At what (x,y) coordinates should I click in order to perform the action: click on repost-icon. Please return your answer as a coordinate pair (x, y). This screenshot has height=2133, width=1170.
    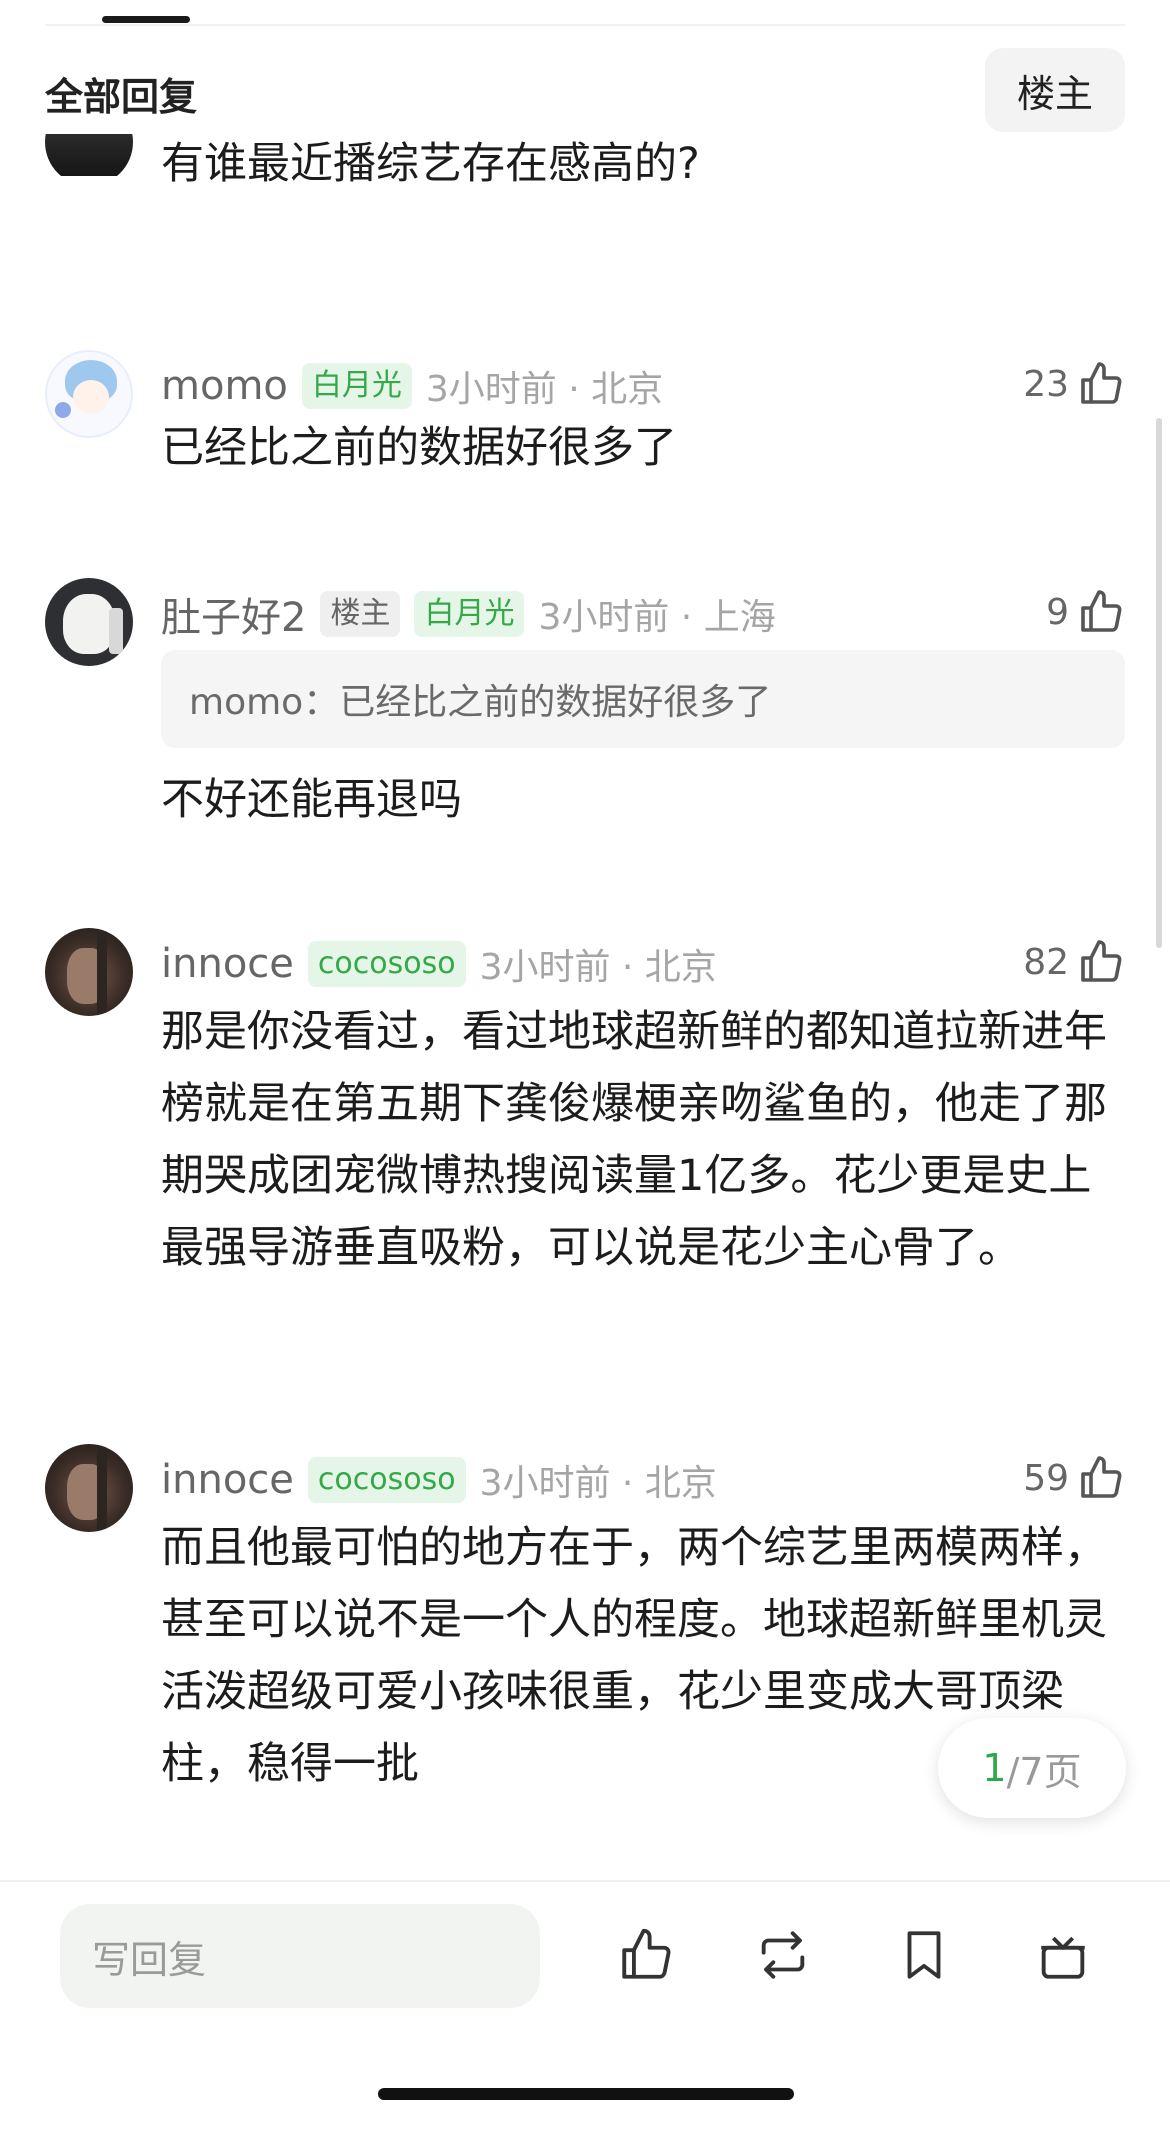
    Looking at the image, I should click on (783, 1955).